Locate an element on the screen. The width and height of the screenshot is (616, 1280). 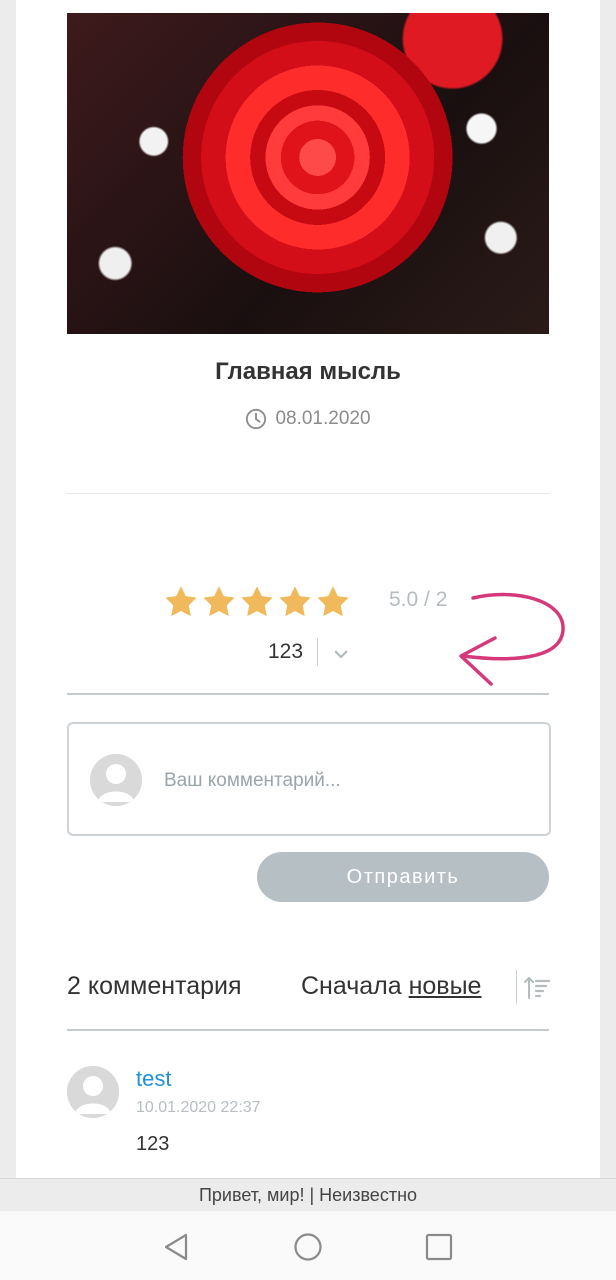
annotation-arrow is located at coordinates (512, 639).